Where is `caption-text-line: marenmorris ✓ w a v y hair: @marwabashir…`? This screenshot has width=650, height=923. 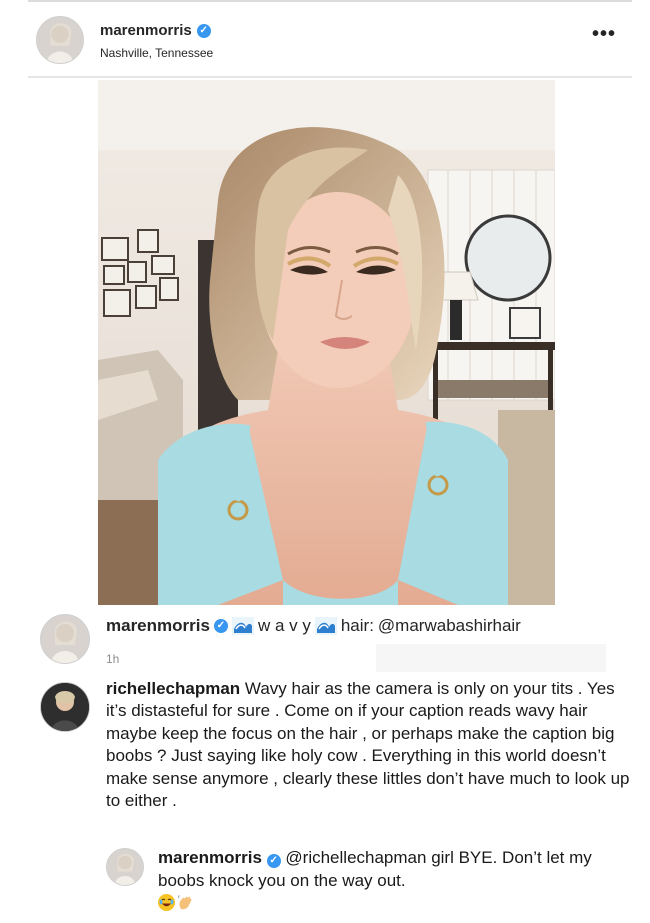
caption-text-line: marenmorris ✓ w a v y hair: @marwabashir… is located at coordinates (313, 626).